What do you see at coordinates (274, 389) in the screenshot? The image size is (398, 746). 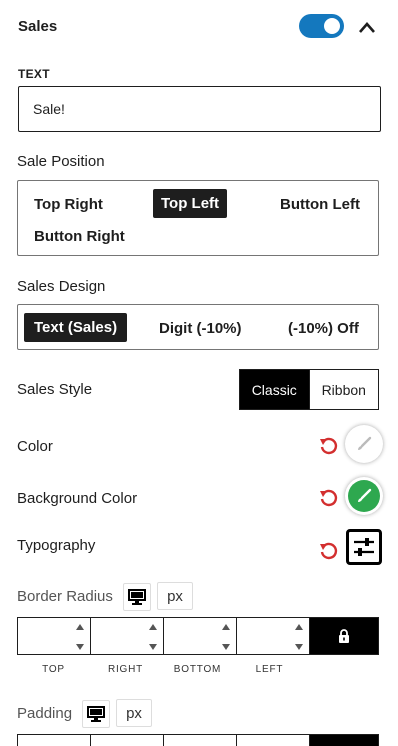 I see `style-classic-button: Classic` at bounding box center [274, 389].